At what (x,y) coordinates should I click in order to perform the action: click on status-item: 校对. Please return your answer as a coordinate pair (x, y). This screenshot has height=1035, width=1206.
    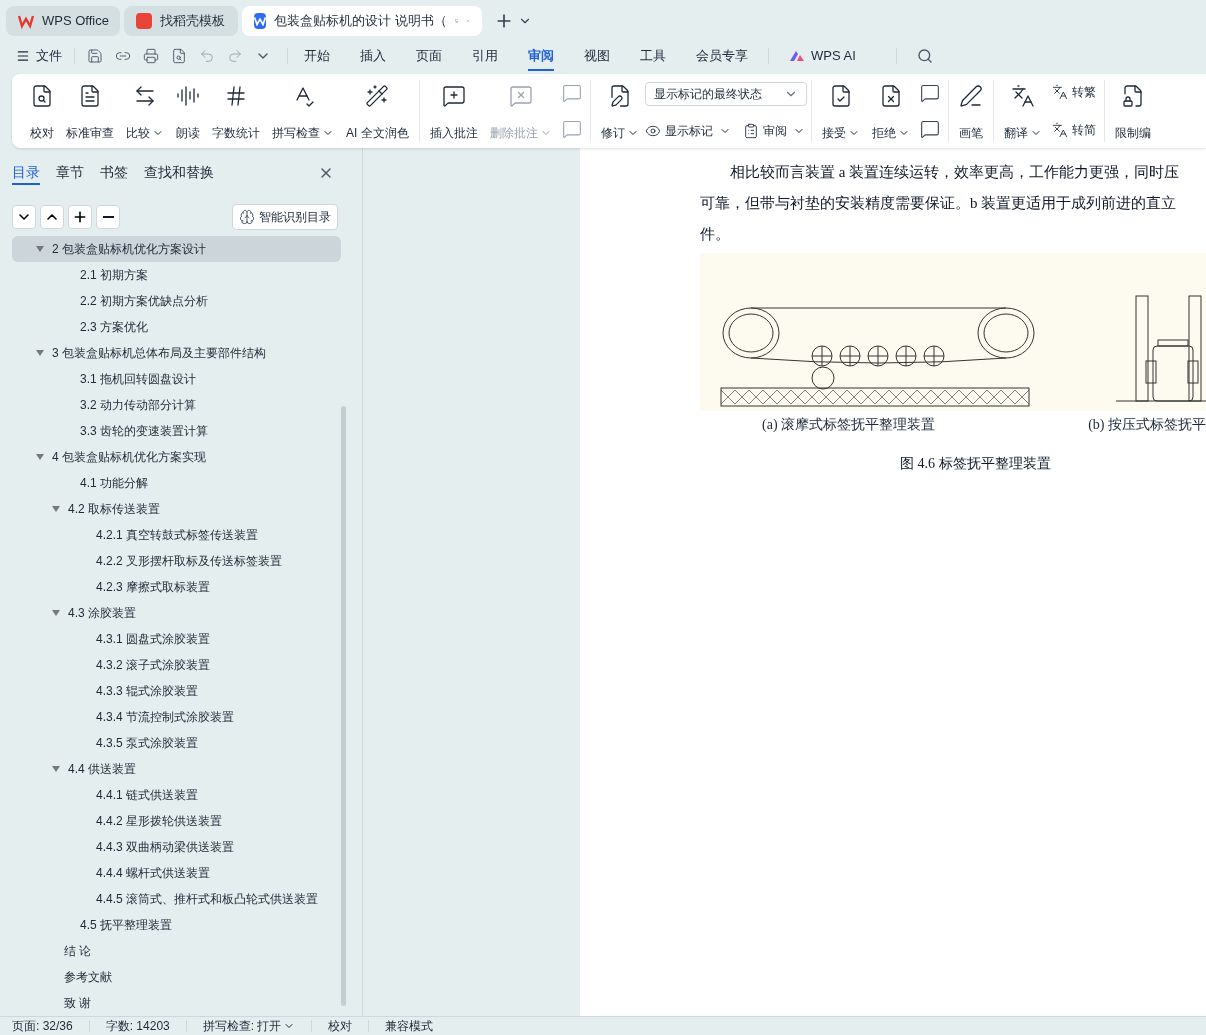
    Looking at the image, I should click on (340, 1026).